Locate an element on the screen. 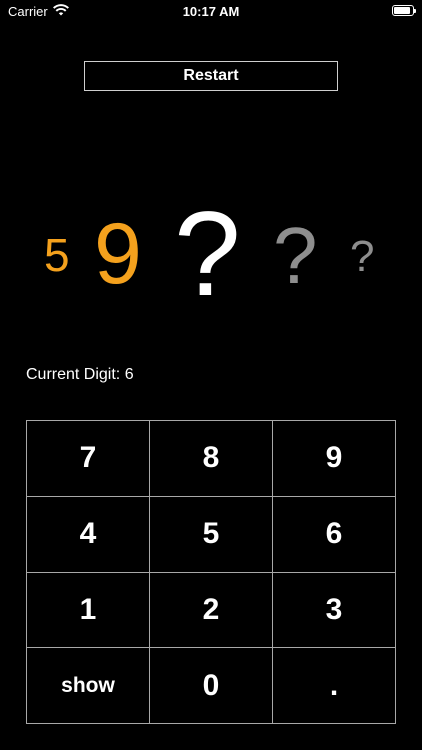 This screenshot has width=422, height=750. current-digit-label: Current Digit: 6 is located at coordinates (80, 374).